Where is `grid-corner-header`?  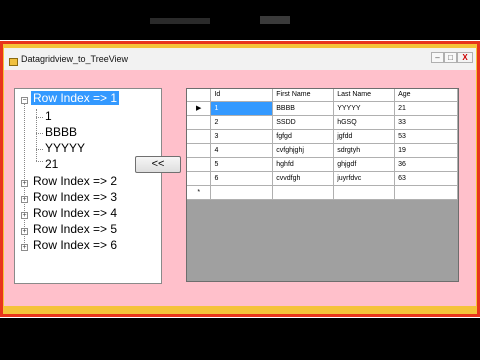 grid-corner-header is located at coordinates (199, 95).